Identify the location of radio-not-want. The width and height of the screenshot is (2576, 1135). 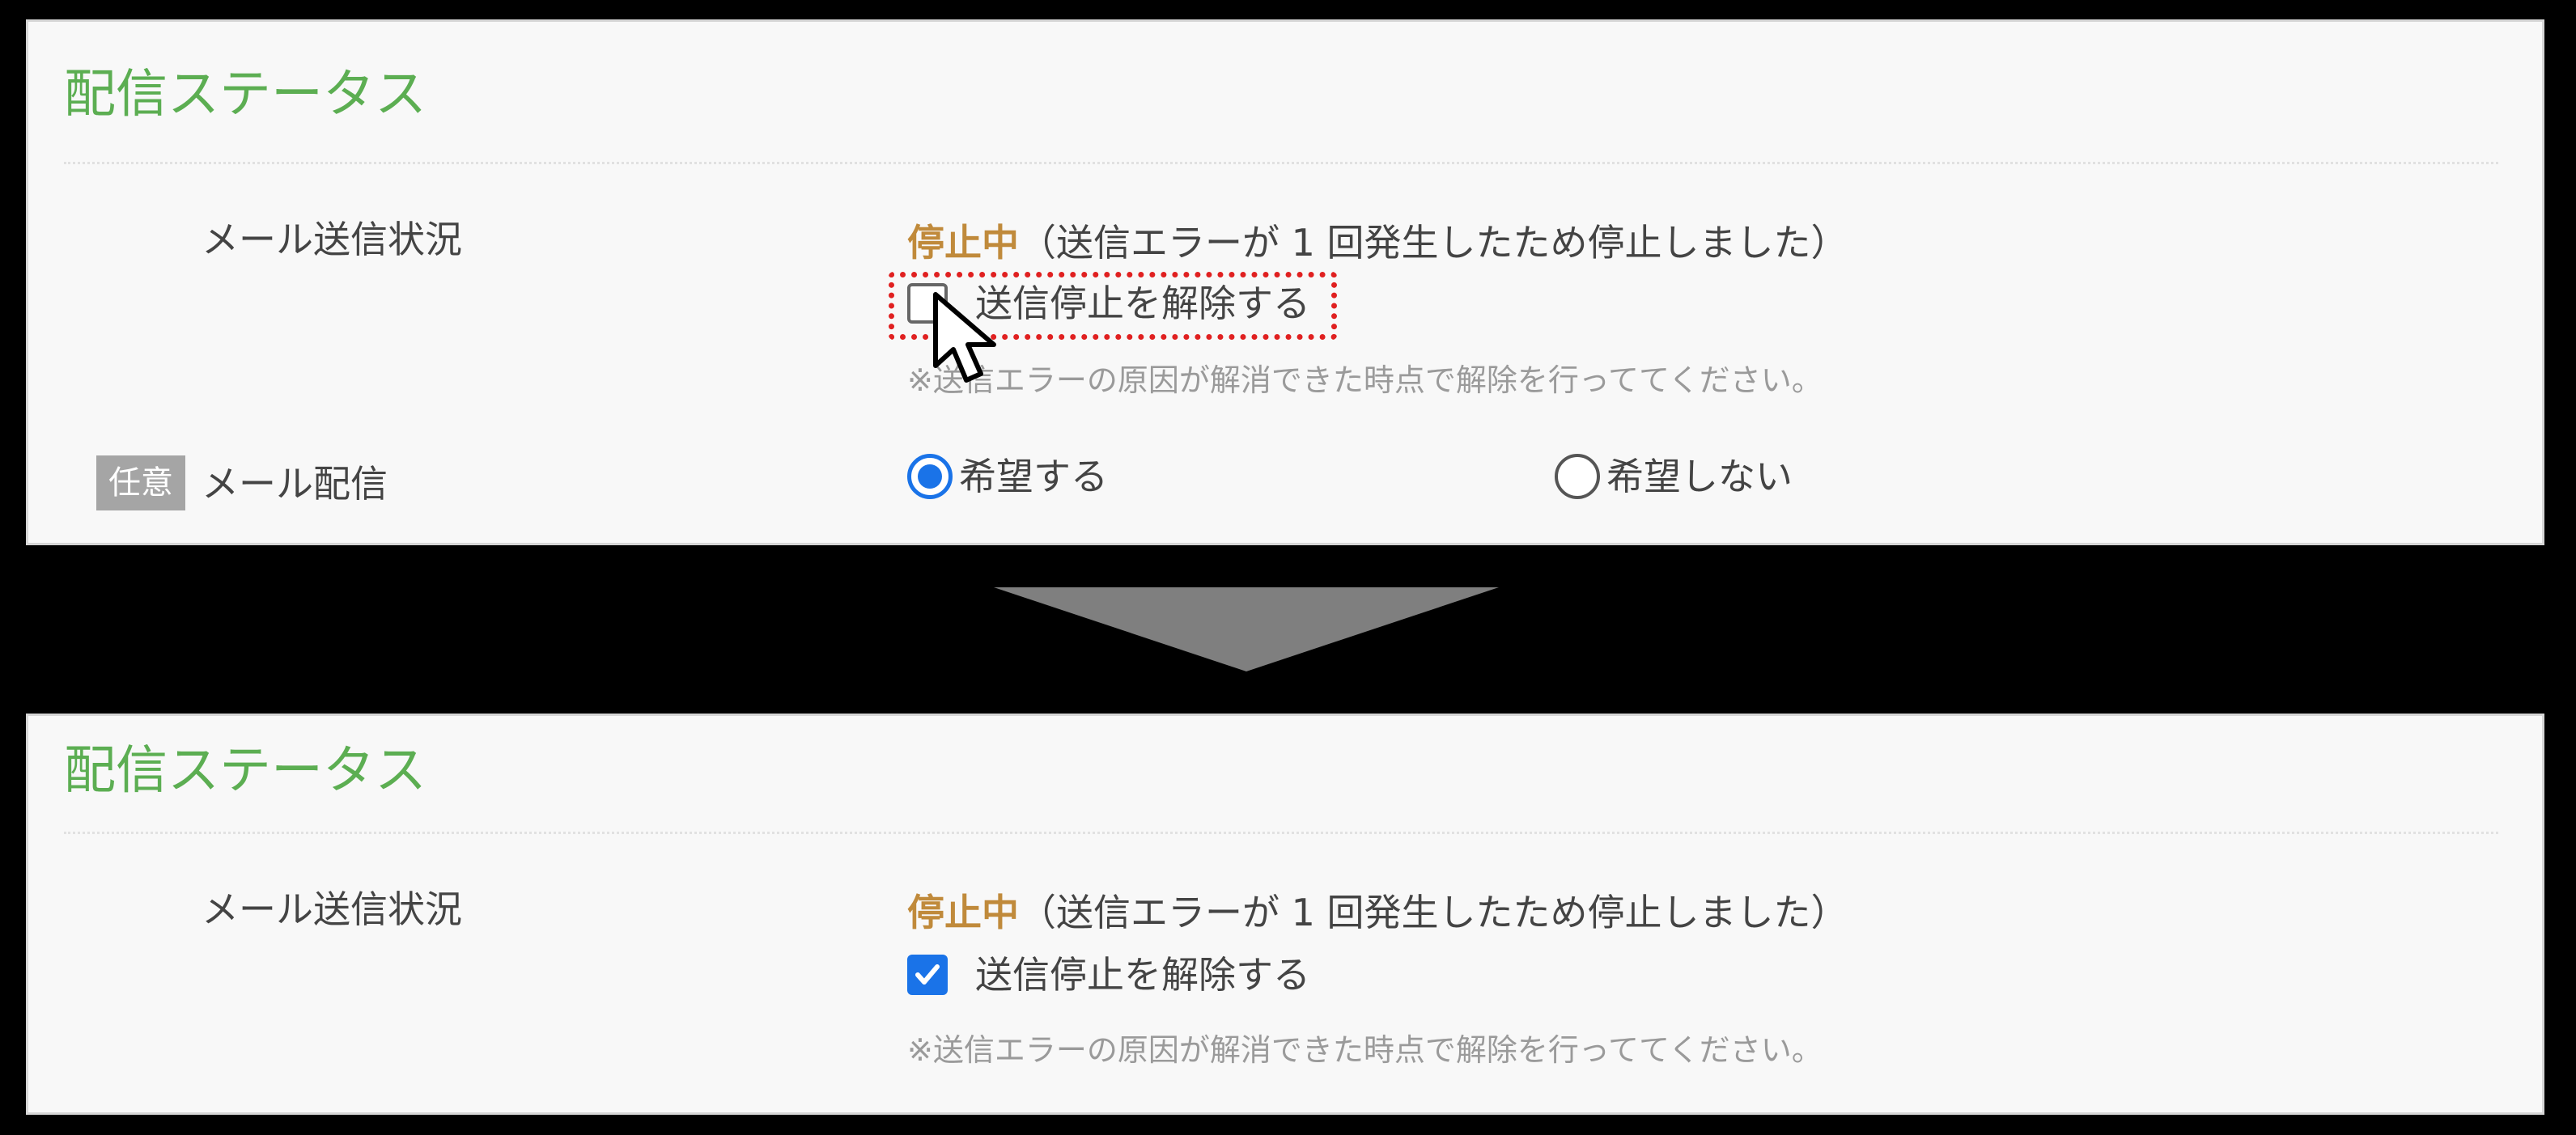
(1577, 476).